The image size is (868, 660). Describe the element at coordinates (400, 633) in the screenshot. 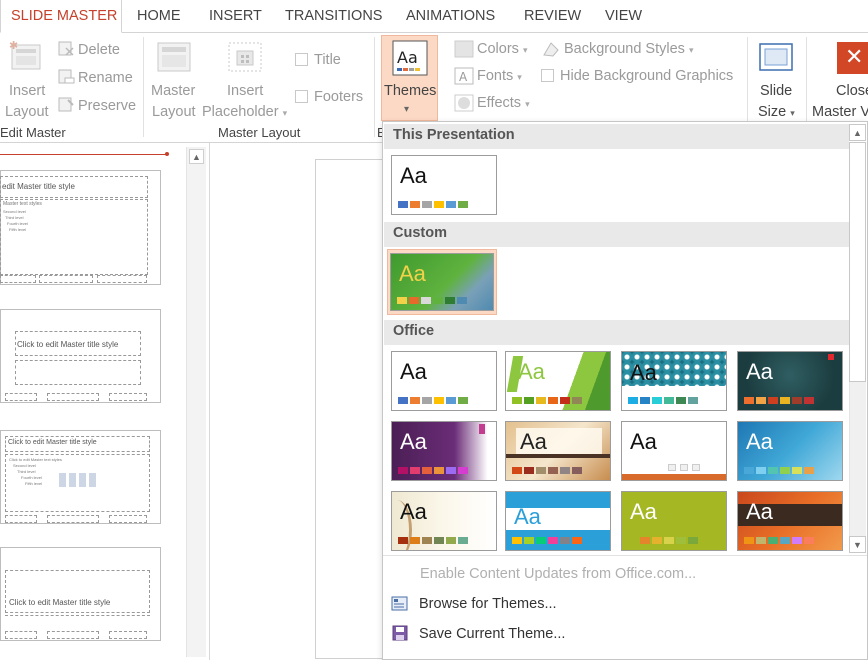

I see `save-disk-icon` at that location.